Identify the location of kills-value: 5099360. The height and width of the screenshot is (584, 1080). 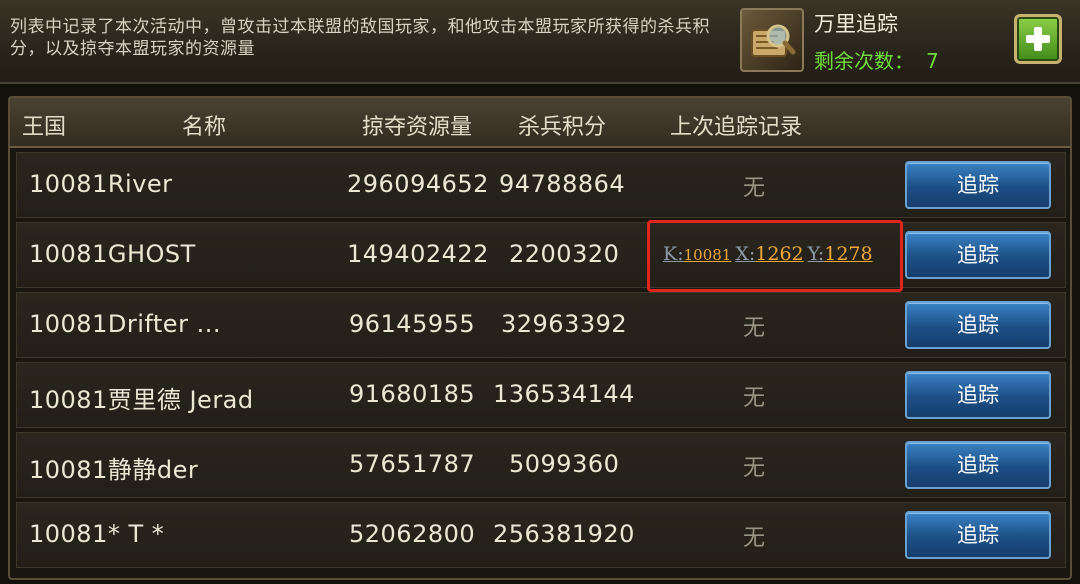
(564, 464).